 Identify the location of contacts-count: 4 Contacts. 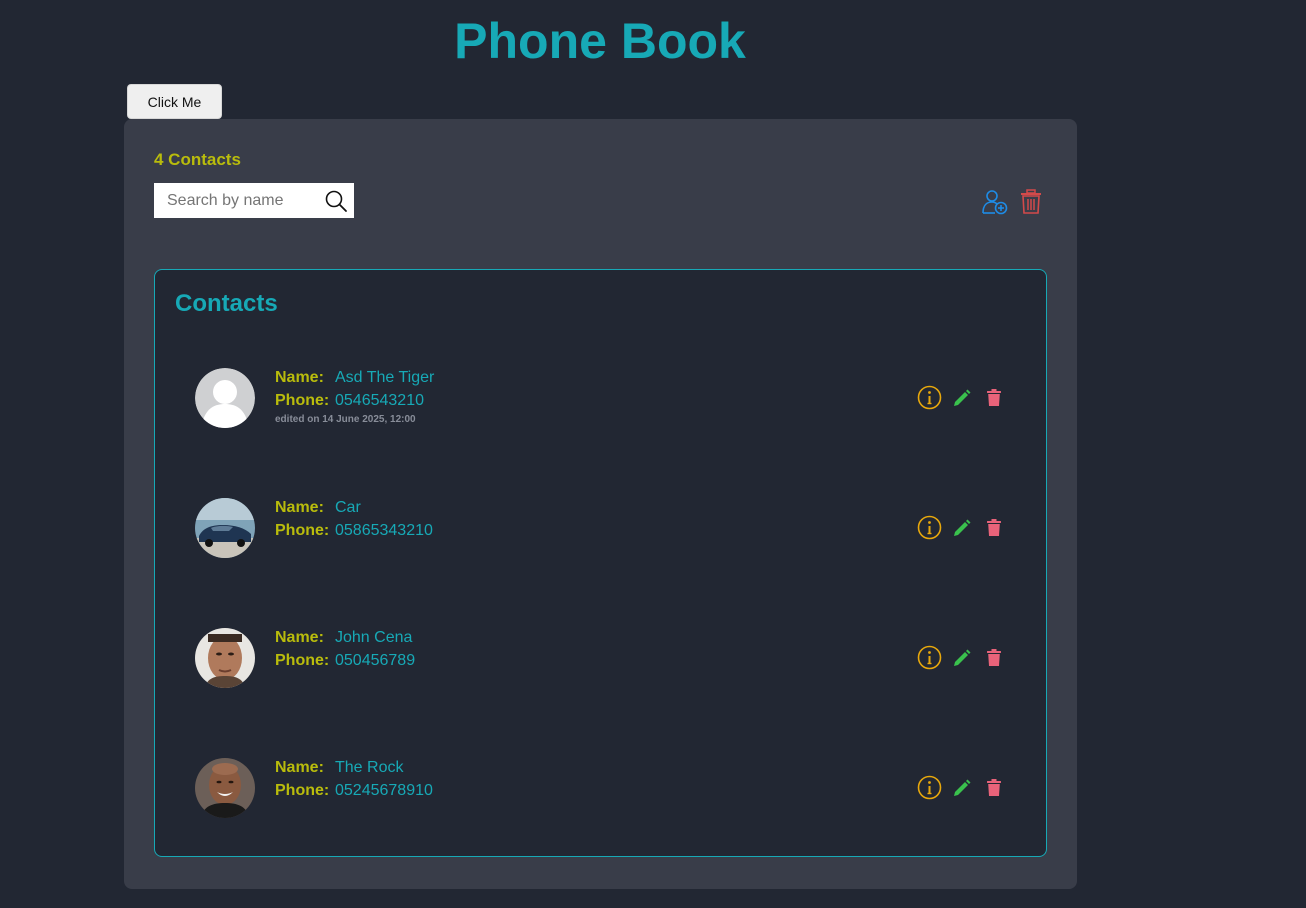
(197, 159).